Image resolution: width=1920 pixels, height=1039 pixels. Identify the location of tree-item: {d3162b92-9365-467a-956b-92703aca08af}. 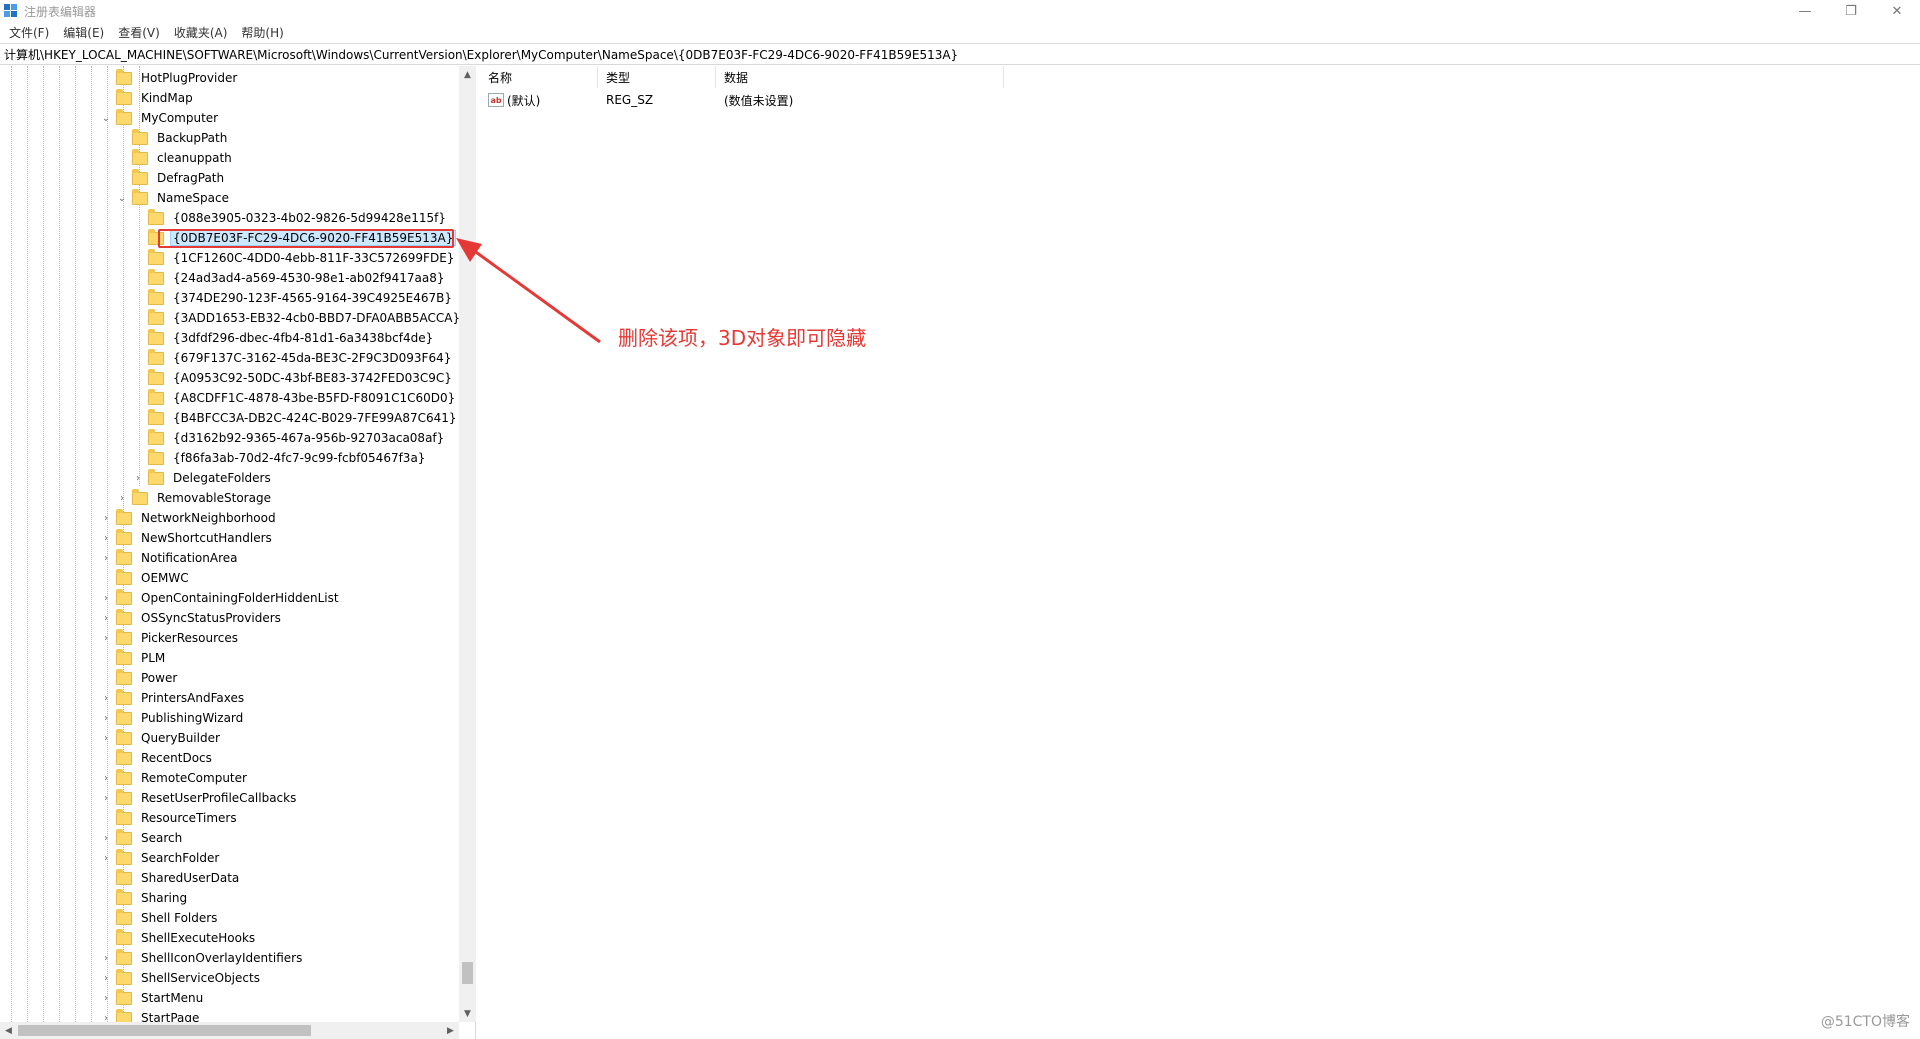
(289, 438).